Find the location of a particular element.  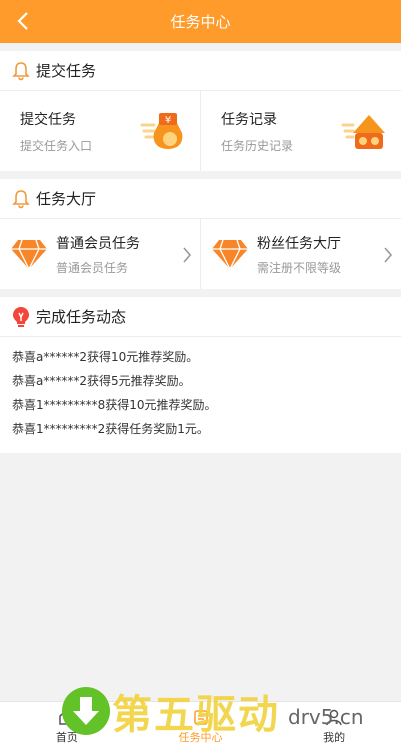

list-item: 恭喜a******2获得10元推荐奖励。 is located at coordinates (105, 357).